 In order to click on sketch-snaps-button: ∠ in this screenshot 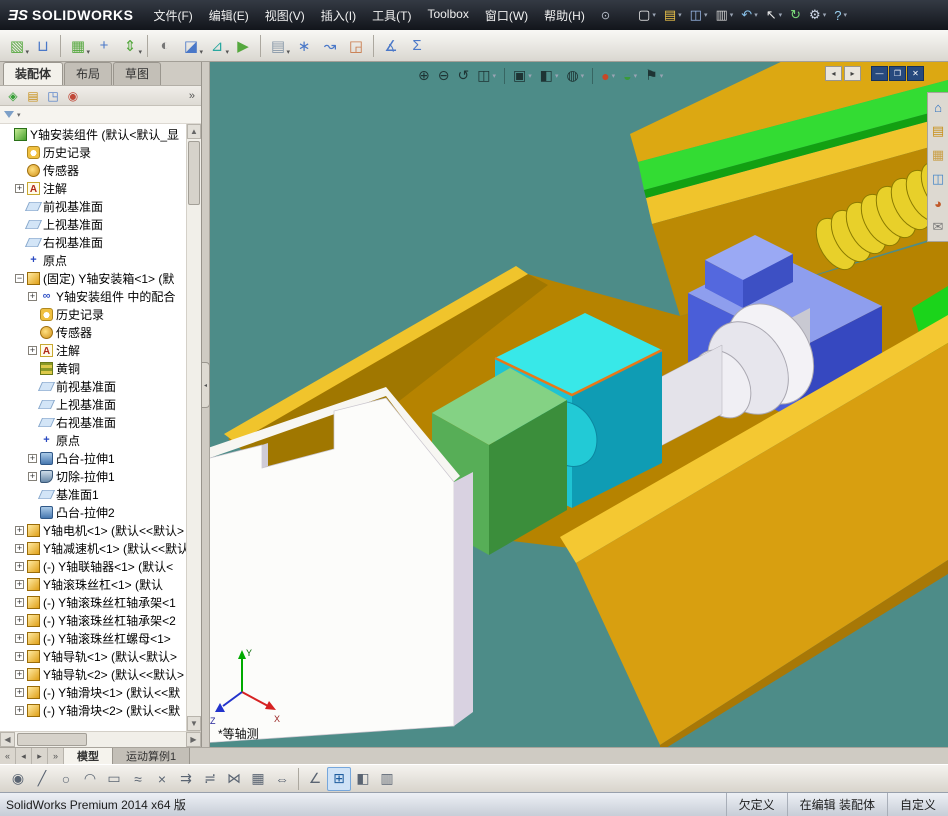, I will do `click(315, 779)`.